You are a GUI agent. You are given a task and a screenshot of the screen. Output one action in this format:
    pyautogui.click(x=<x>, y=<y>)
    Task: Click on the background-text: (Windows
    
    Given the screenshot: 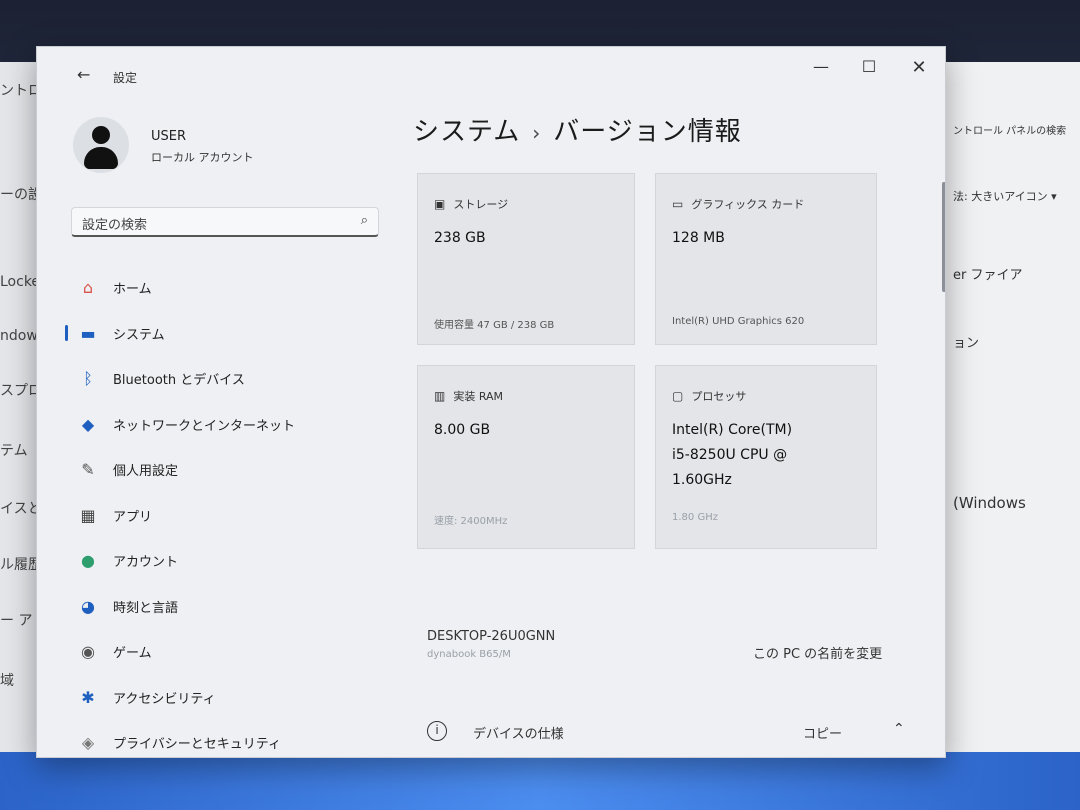 What is the action you would take?
    pyautogui.click(x=989, y=503)
    